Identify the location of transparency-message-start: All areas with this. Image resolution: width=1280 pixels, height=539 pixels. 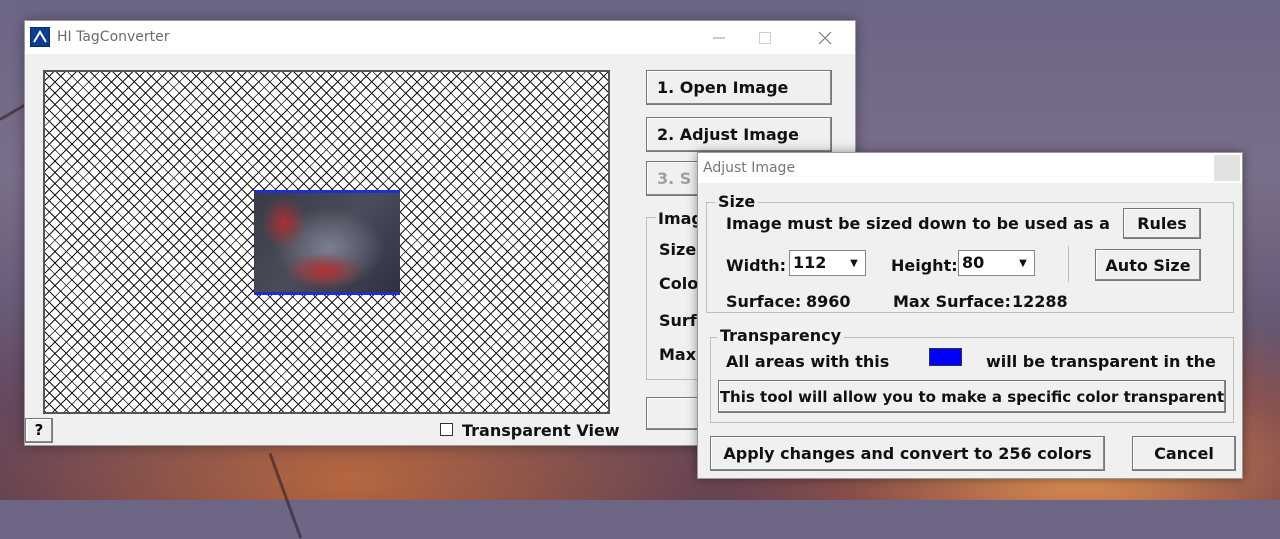
(808, 361).